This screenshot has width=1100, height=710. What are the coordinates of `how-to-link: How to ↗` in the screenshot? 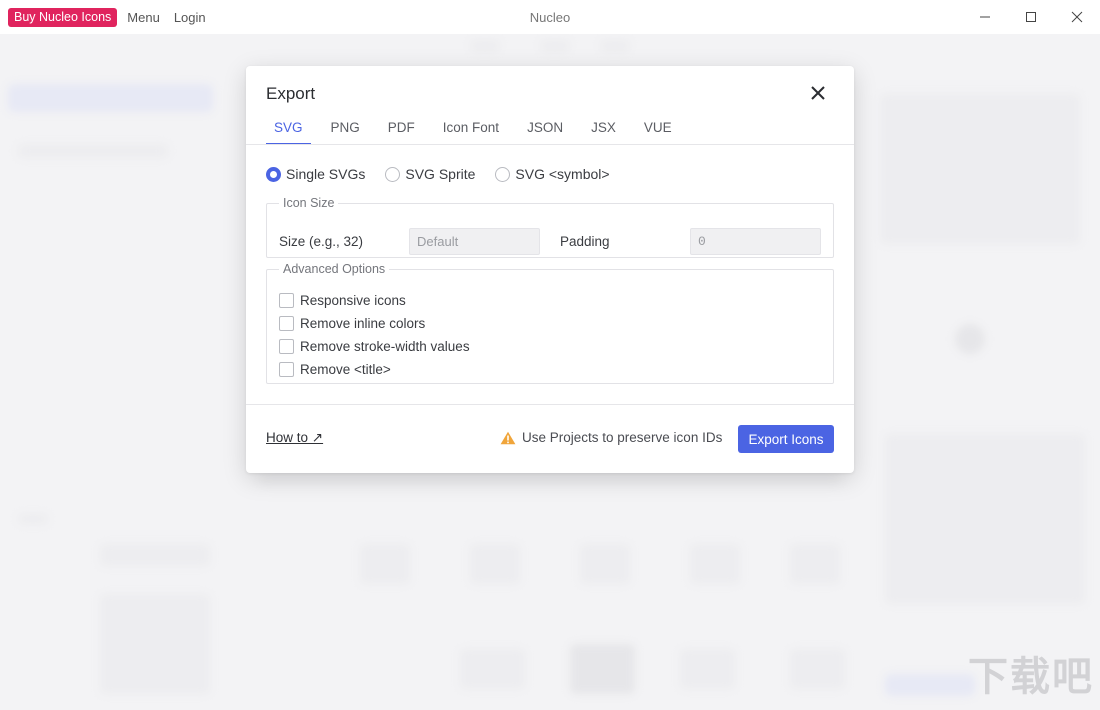 It's located at (294, 438).